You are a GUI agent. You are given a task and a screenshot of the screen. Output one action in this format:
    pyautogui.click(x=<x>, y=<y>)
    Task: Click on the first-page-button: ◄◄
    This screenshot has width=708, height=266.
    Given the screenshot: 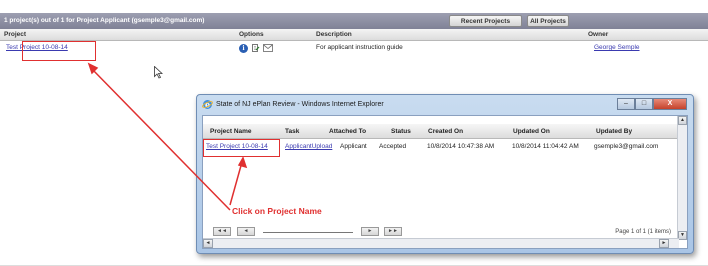 What is the action you would take?
    pyautogui.click(x=222, y=231)
    